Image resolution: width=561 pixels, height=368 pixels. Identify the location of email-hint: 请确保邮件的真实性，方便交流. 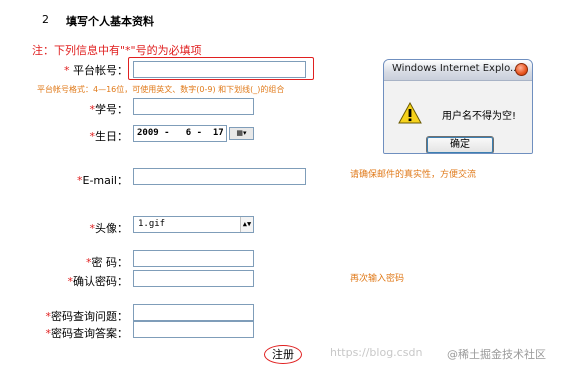
(413, 175).